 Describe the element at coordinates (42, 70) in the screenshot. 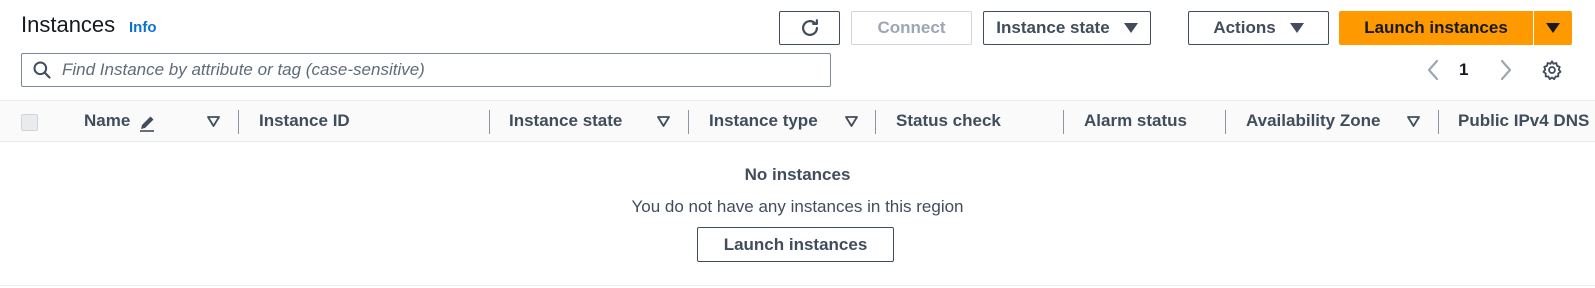

I see `search-icon` at that location.